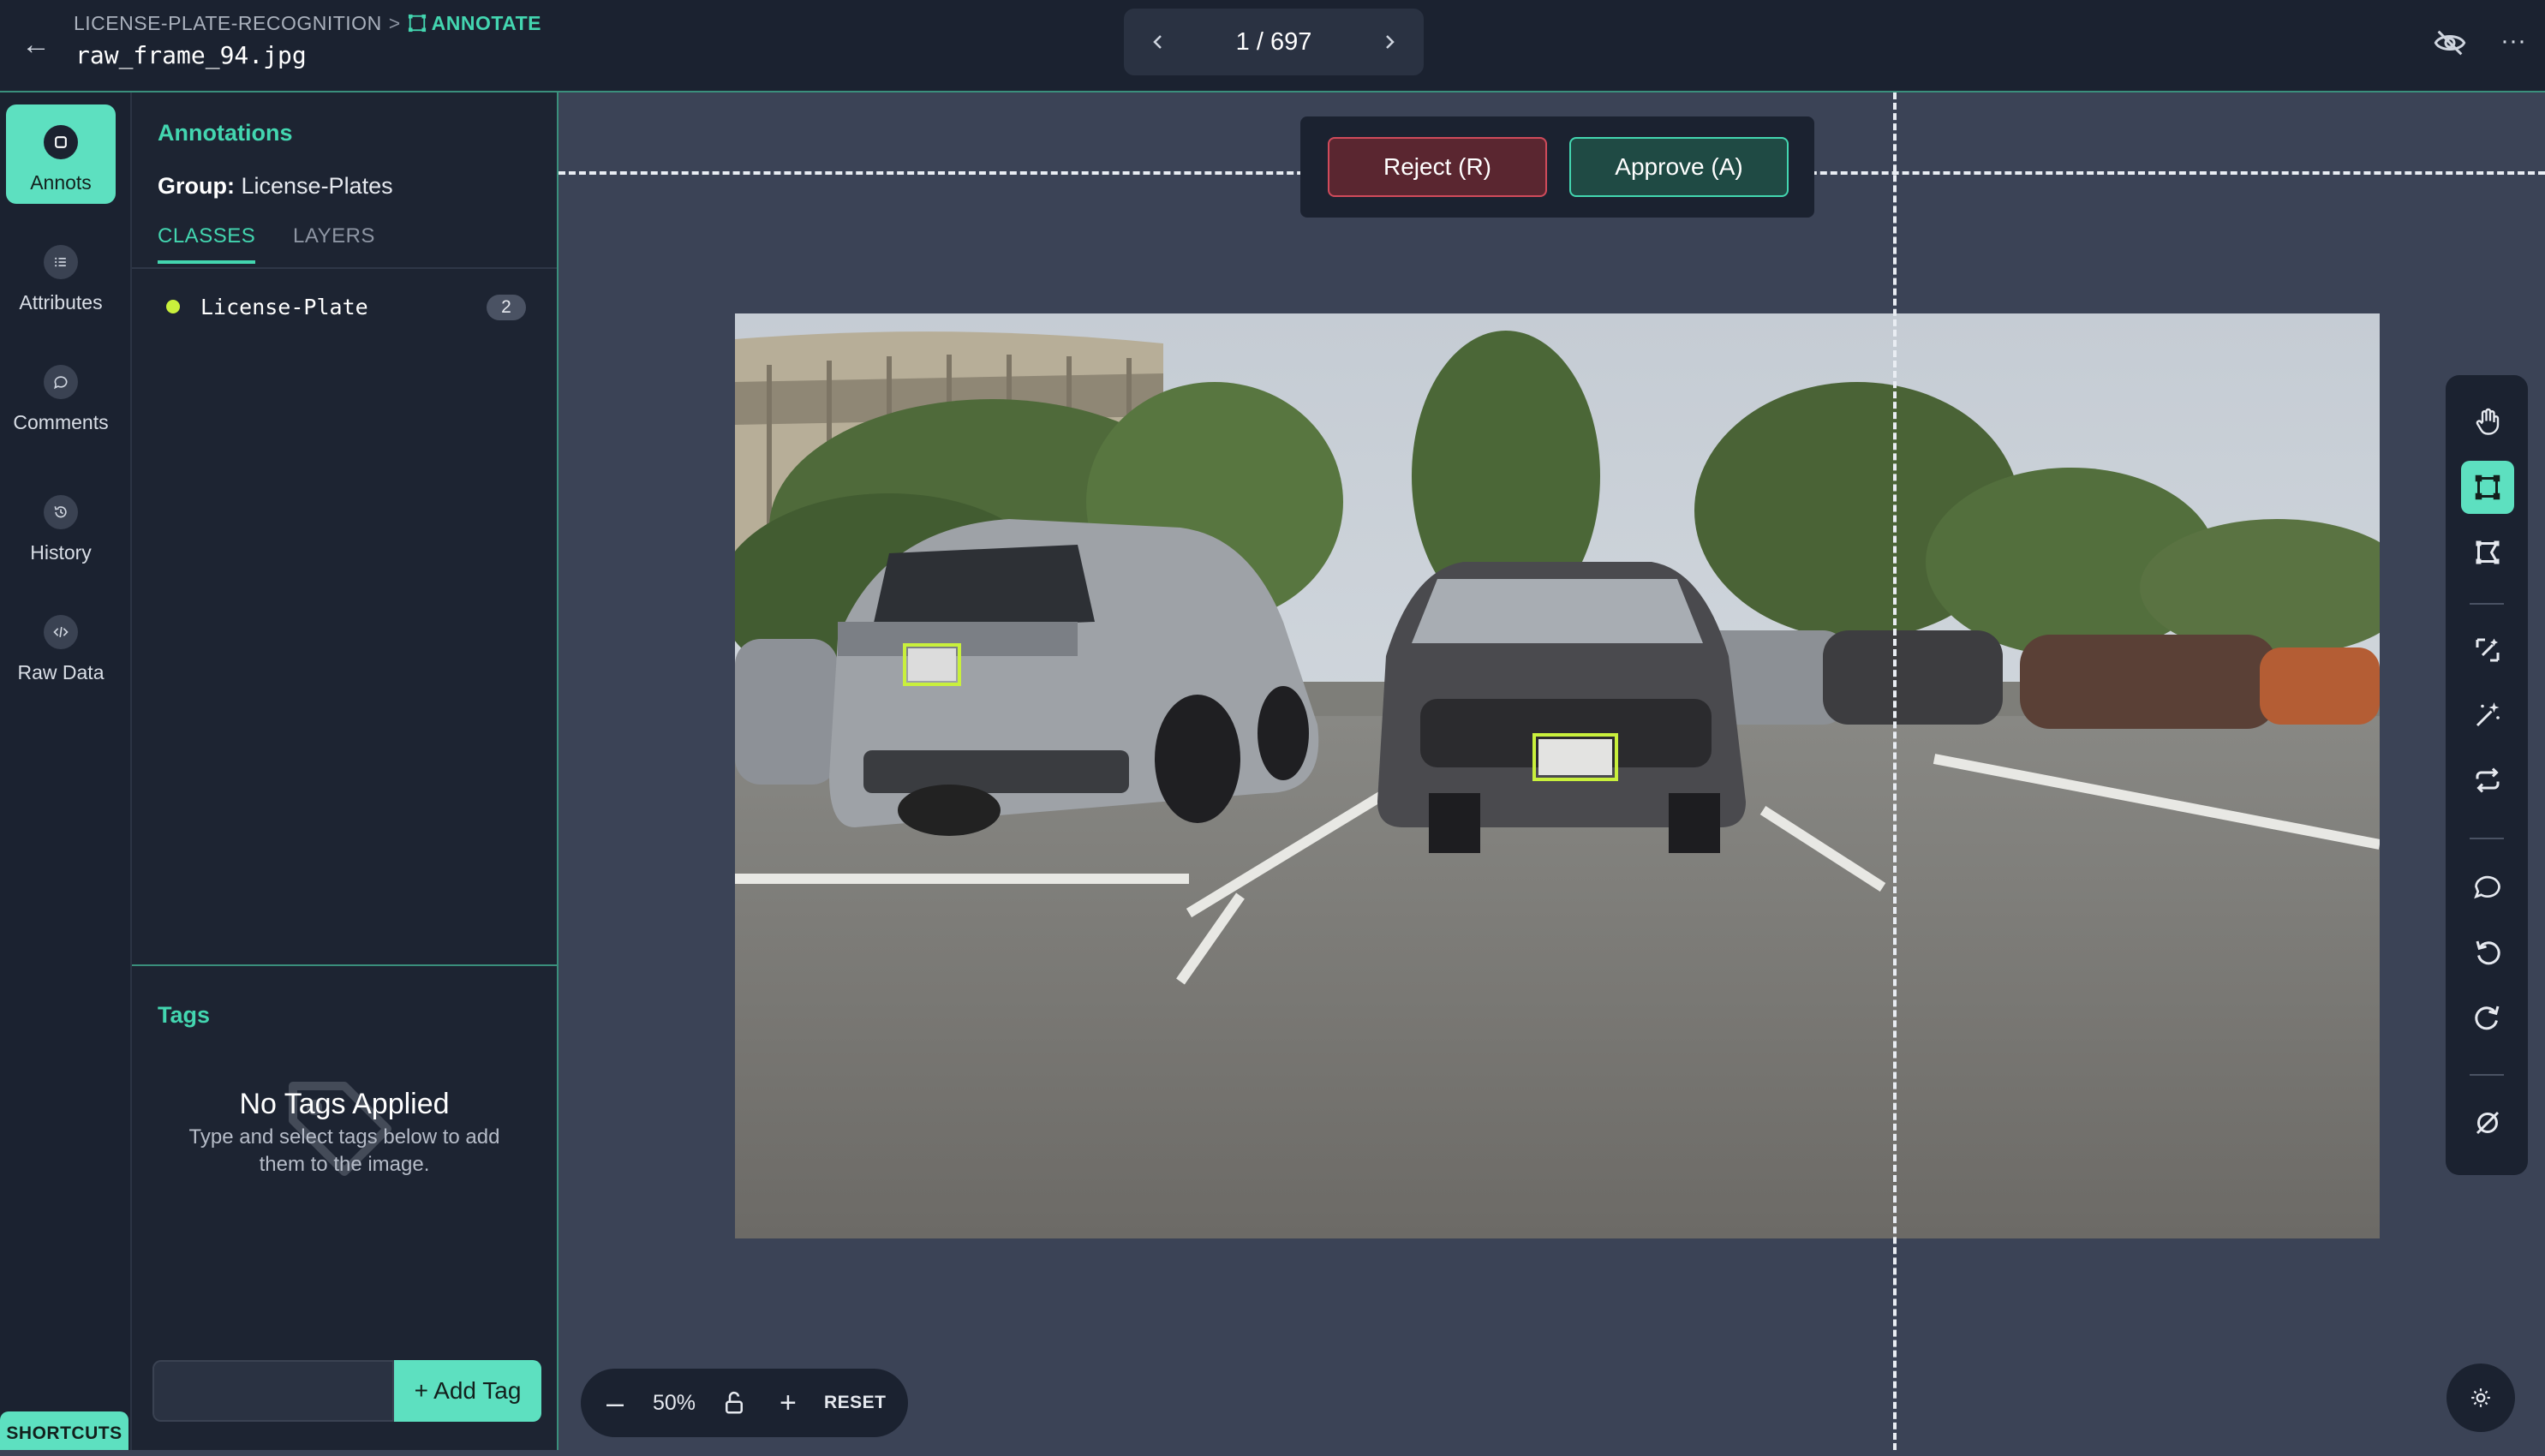  I want to click on list-icon, so click(61, 262).